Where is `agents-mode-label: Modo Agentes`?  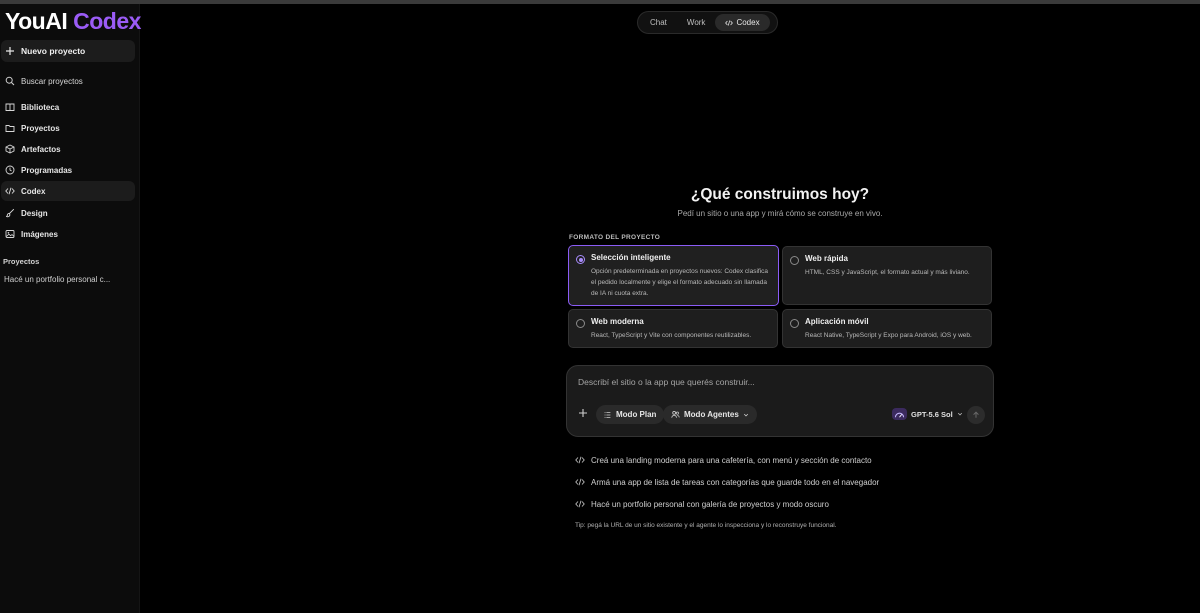 agents-mode-label: Modo Agentes is located at coordinates (711, 414).